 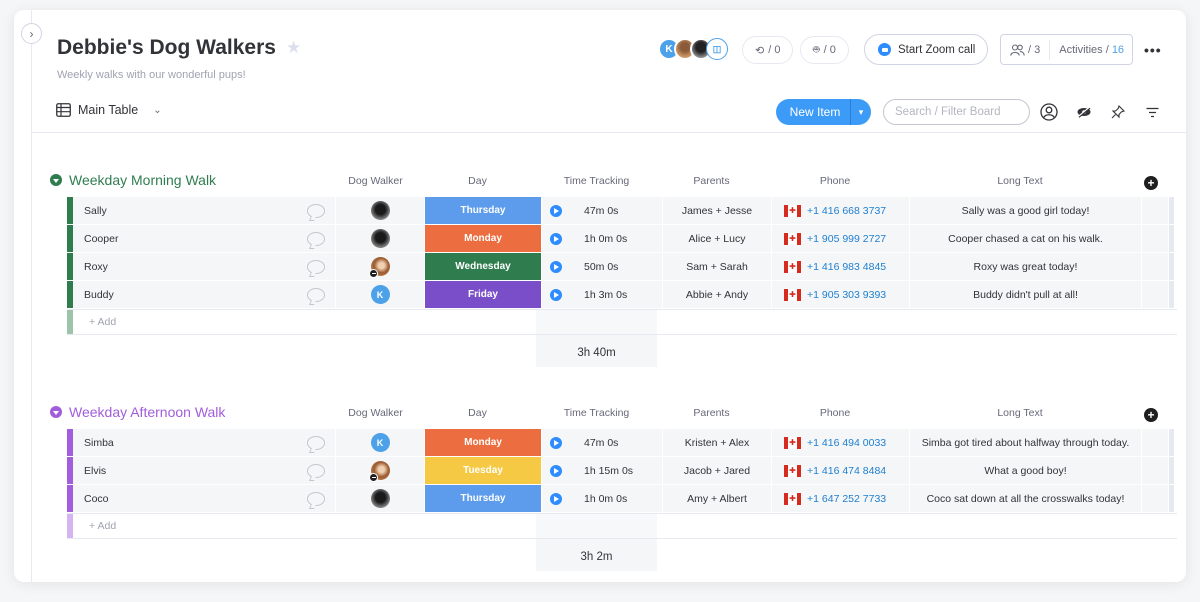 I want to click on parents-cell: Kristen + Alex, so click(x=717, y=442).